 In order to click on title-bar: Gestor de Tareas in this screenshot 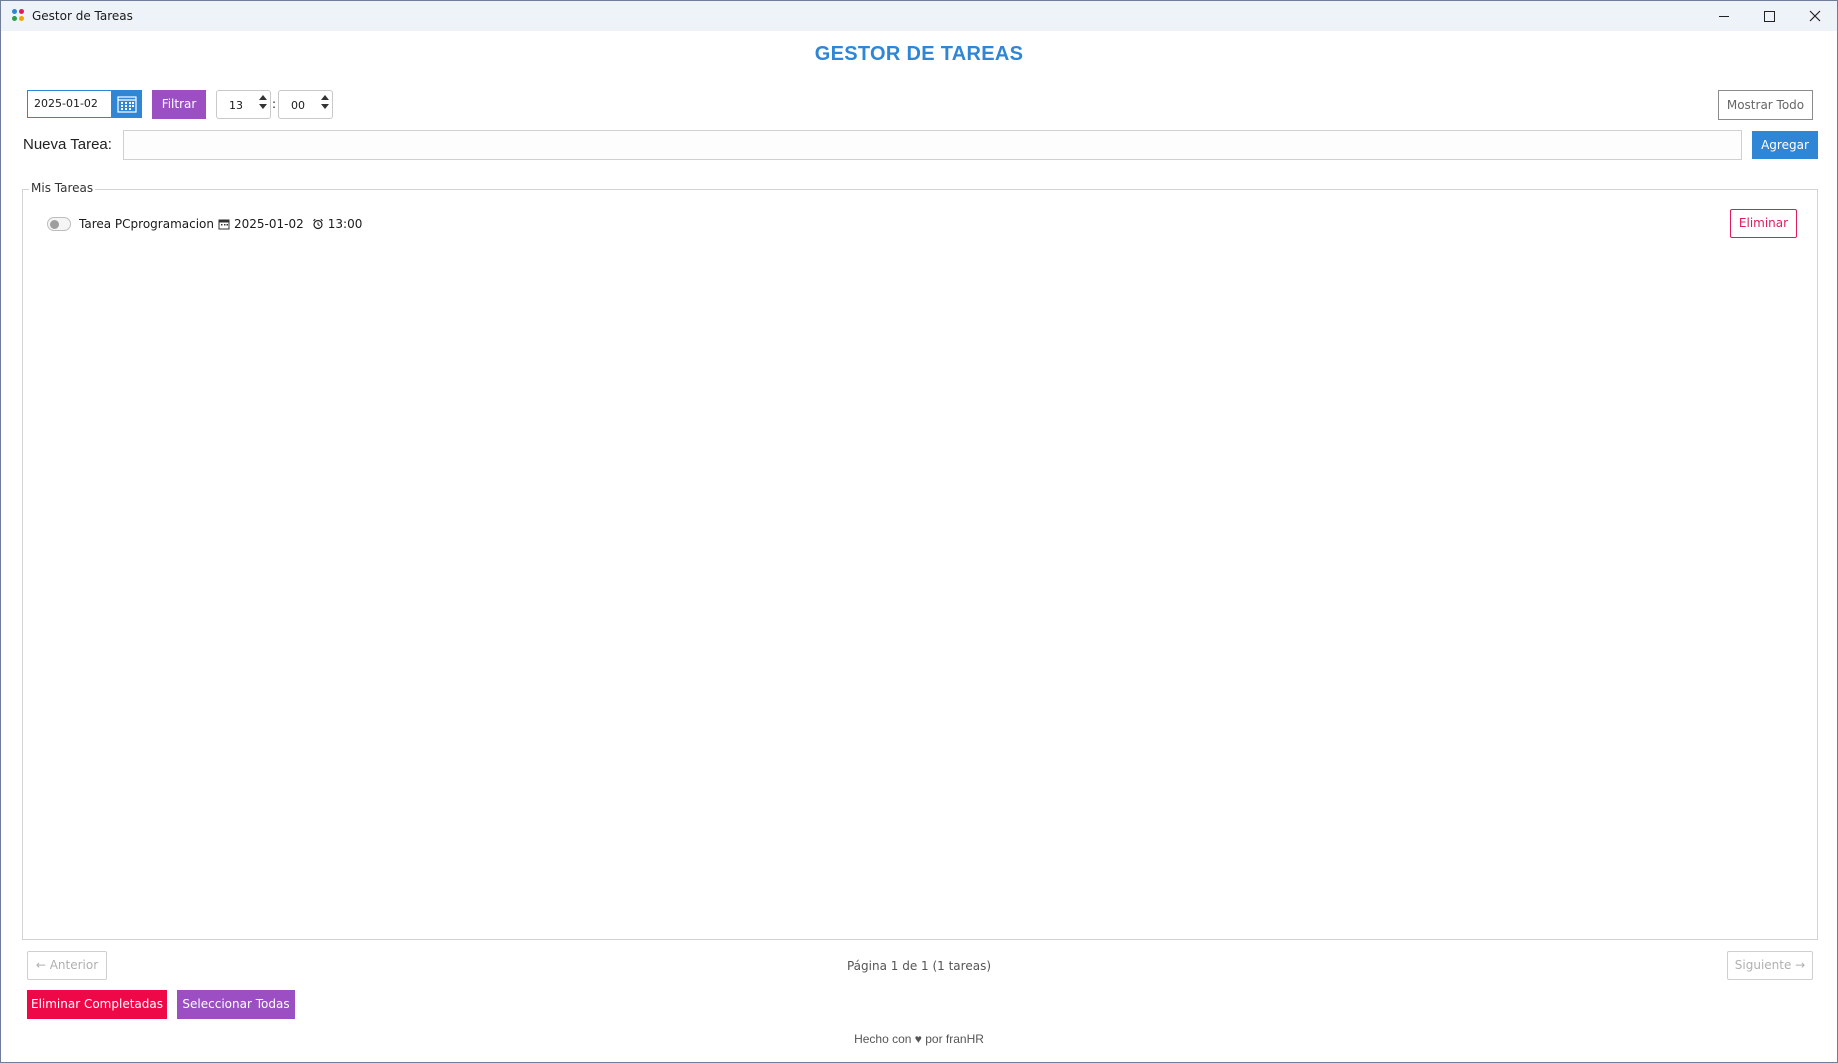, I will do `click(919, 16)`.